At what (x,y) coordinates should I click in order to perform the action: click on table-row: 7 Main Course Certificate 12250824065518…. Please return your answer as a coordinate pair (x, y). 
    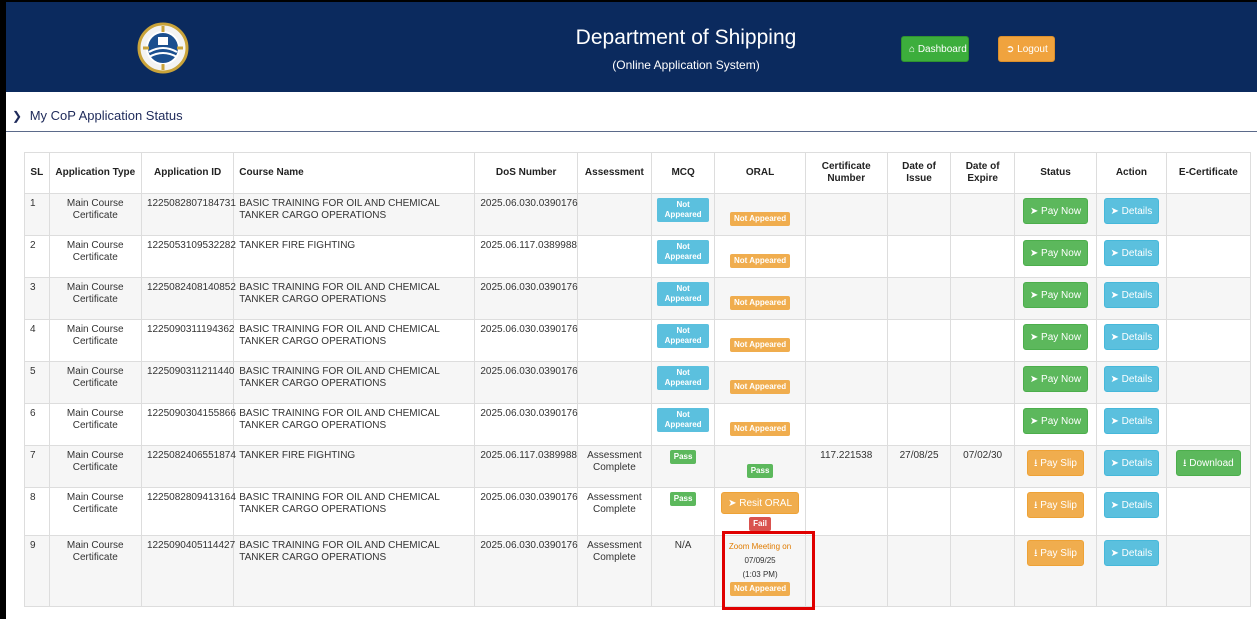
    Looking at the image, I should click on (638, 466).